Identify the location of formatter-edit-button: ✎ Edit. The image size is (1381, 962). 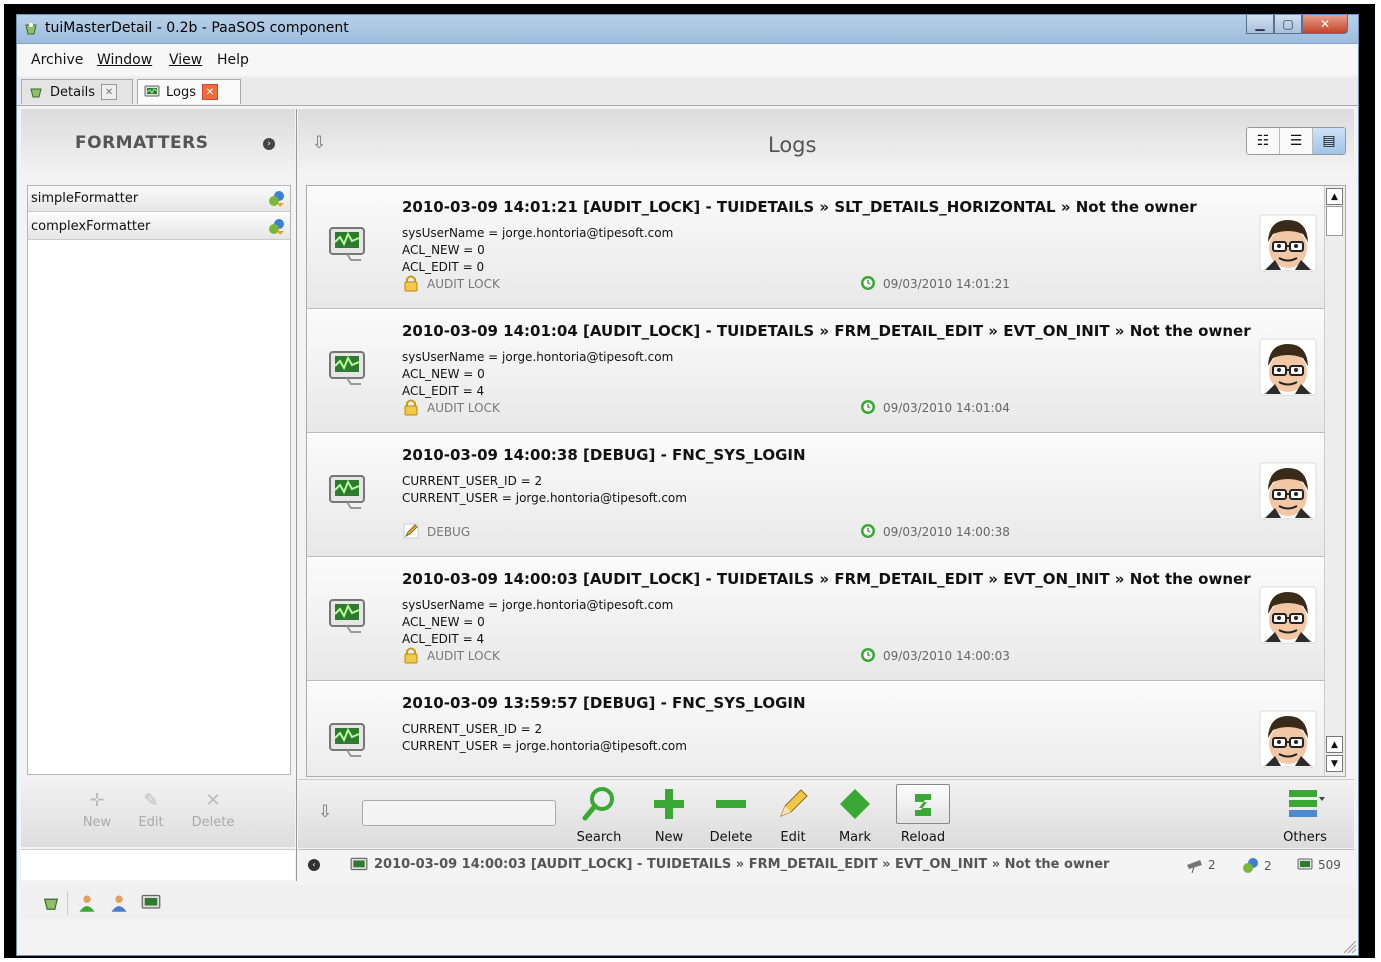
(151, 808).